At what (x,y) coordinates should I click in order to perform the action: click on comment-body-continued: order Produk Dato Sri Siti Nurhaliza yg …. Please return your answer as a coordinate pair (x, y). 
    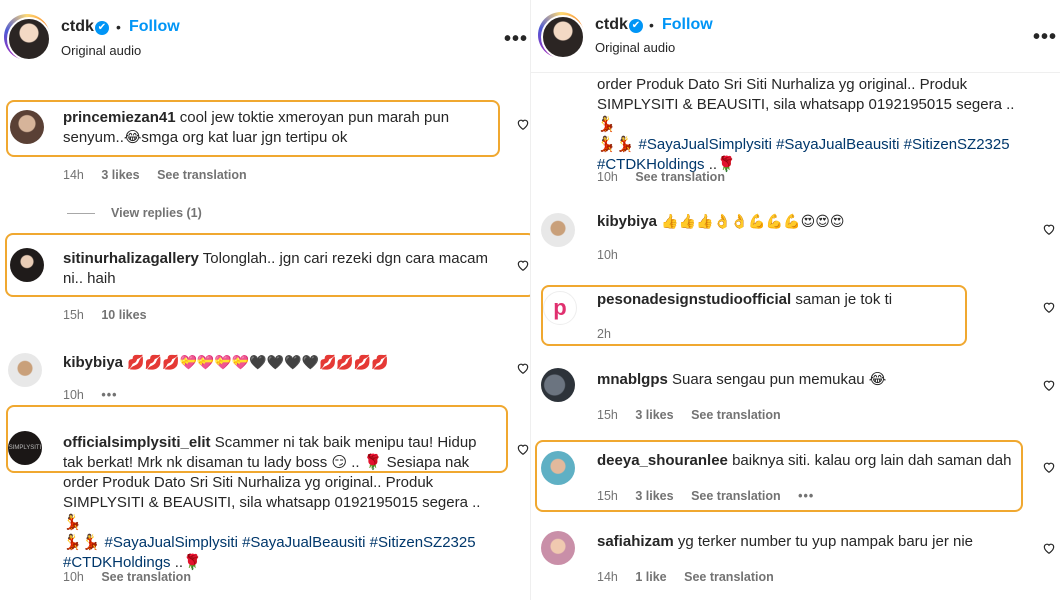
    Looking at the image, I should click on (807, 125).